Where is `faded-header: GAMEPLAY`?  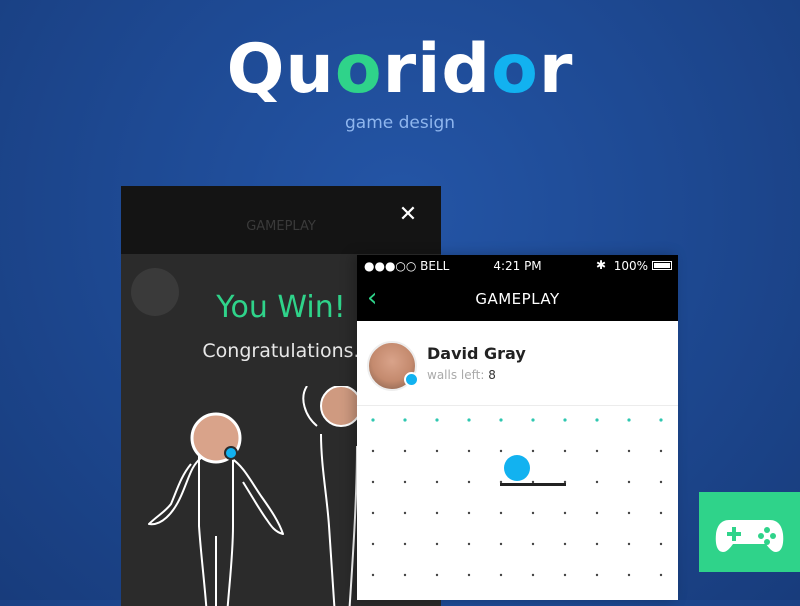 faded-header: GAMEPLAY is located at coordinates (281, 226).